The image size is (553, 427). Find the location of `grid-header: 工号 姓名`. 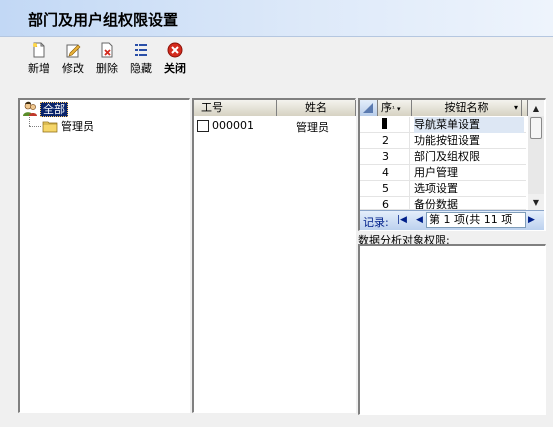

grid-header: 工号 姓名 is located at coordinates (275, 108).